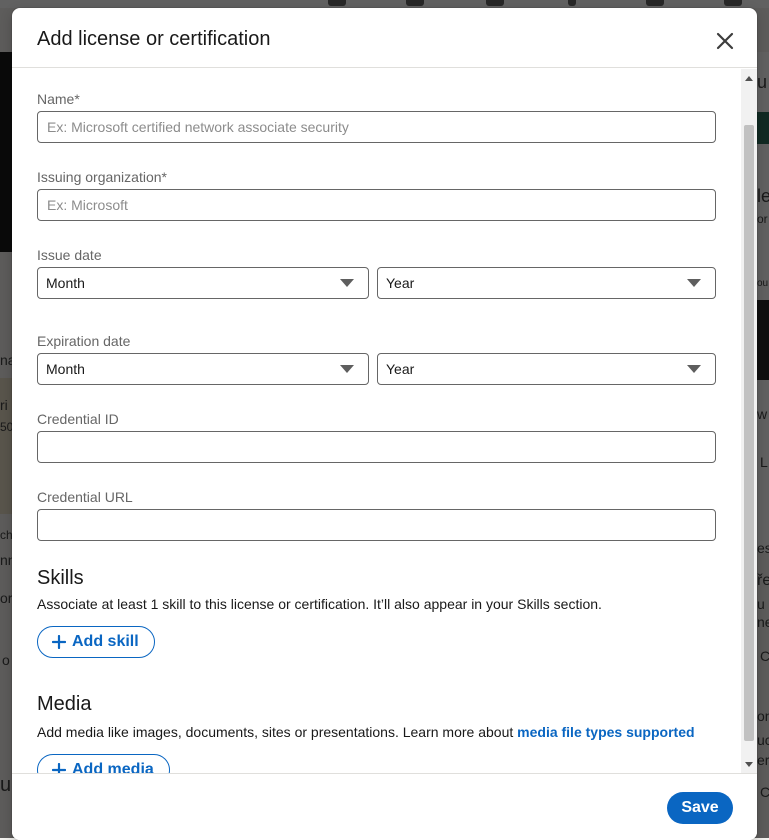 This screenshot has height=840, width=769. Describe the element at coordinates (78, 419) in the screenshot. I see `credential-id-label: Credential ID` at that location.